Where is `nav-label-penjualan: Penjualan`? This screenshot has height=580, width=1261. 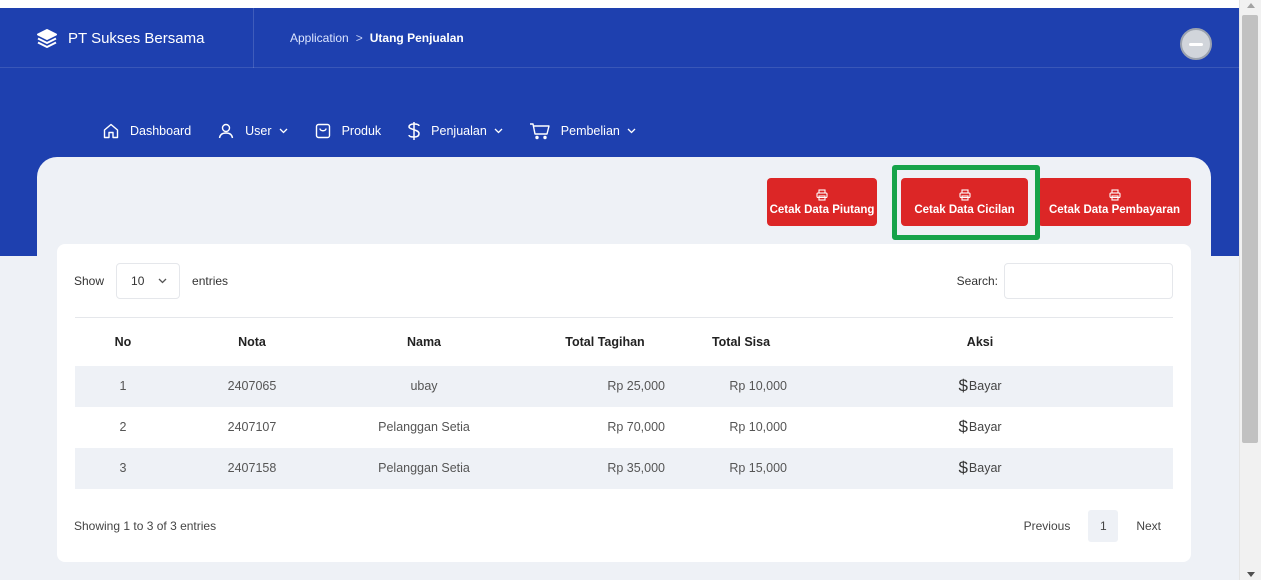
nav-label-penjualan: Penjualan is located at coordinates (459, 131).